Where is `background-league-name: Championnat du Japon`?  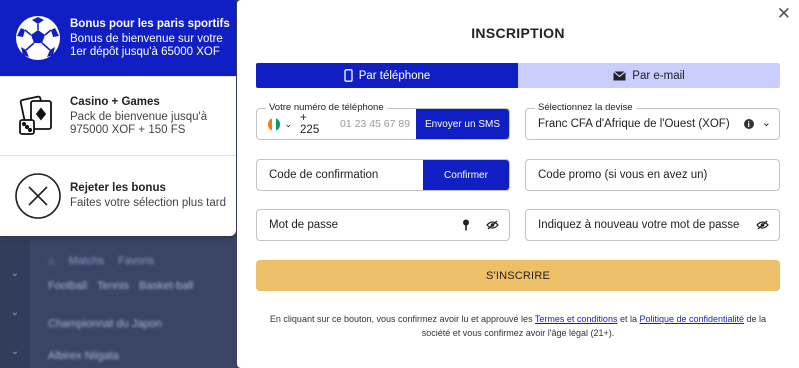 background-league-name: Championnat du Japon is located at coordinates (105, 324).